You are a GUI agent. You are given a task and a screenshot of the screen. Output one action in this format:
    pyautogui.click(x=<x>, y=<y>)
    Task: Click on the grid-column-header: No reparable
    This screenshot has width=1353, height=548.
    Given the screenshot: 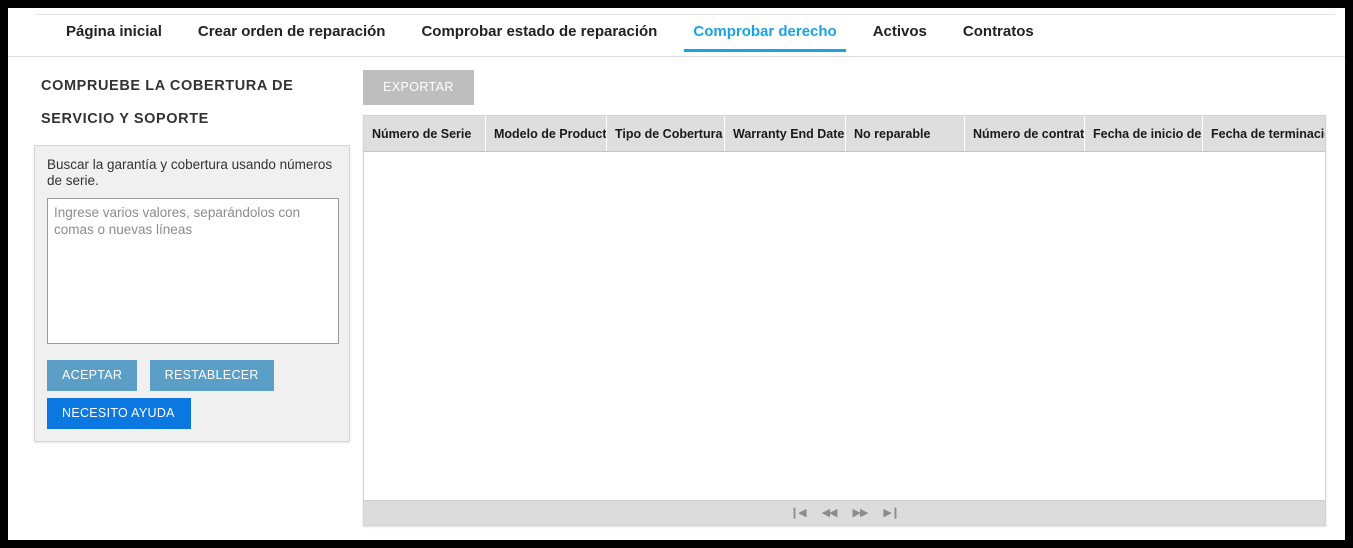 What is the action you would take?
    pyautogui.click(x=905, y=133)
    